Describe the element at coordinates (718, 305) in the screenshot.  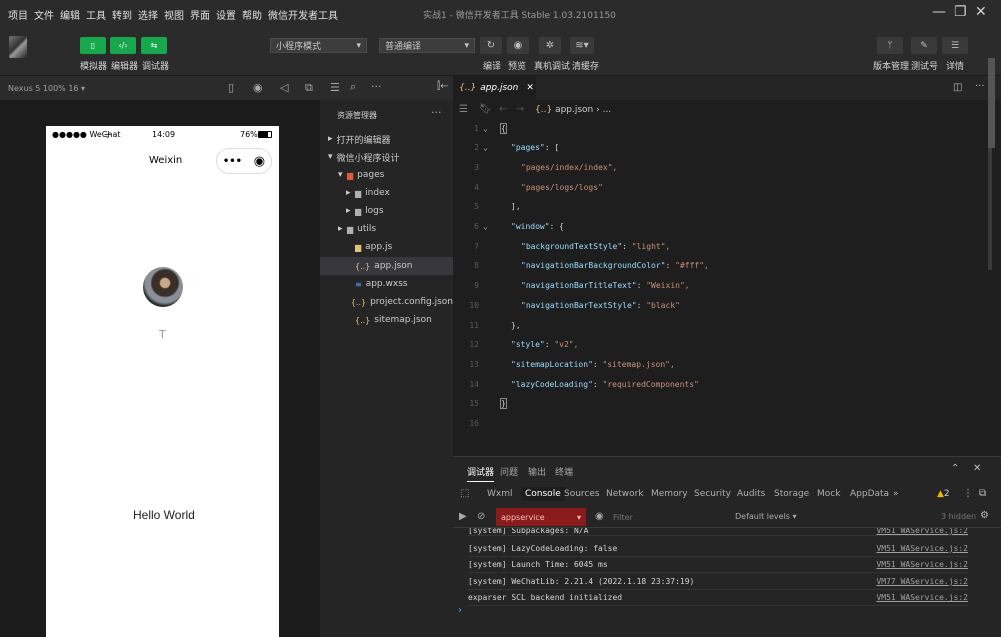
I see `code-line: 10 "navigationBarTextStyle": "black"` at that location.